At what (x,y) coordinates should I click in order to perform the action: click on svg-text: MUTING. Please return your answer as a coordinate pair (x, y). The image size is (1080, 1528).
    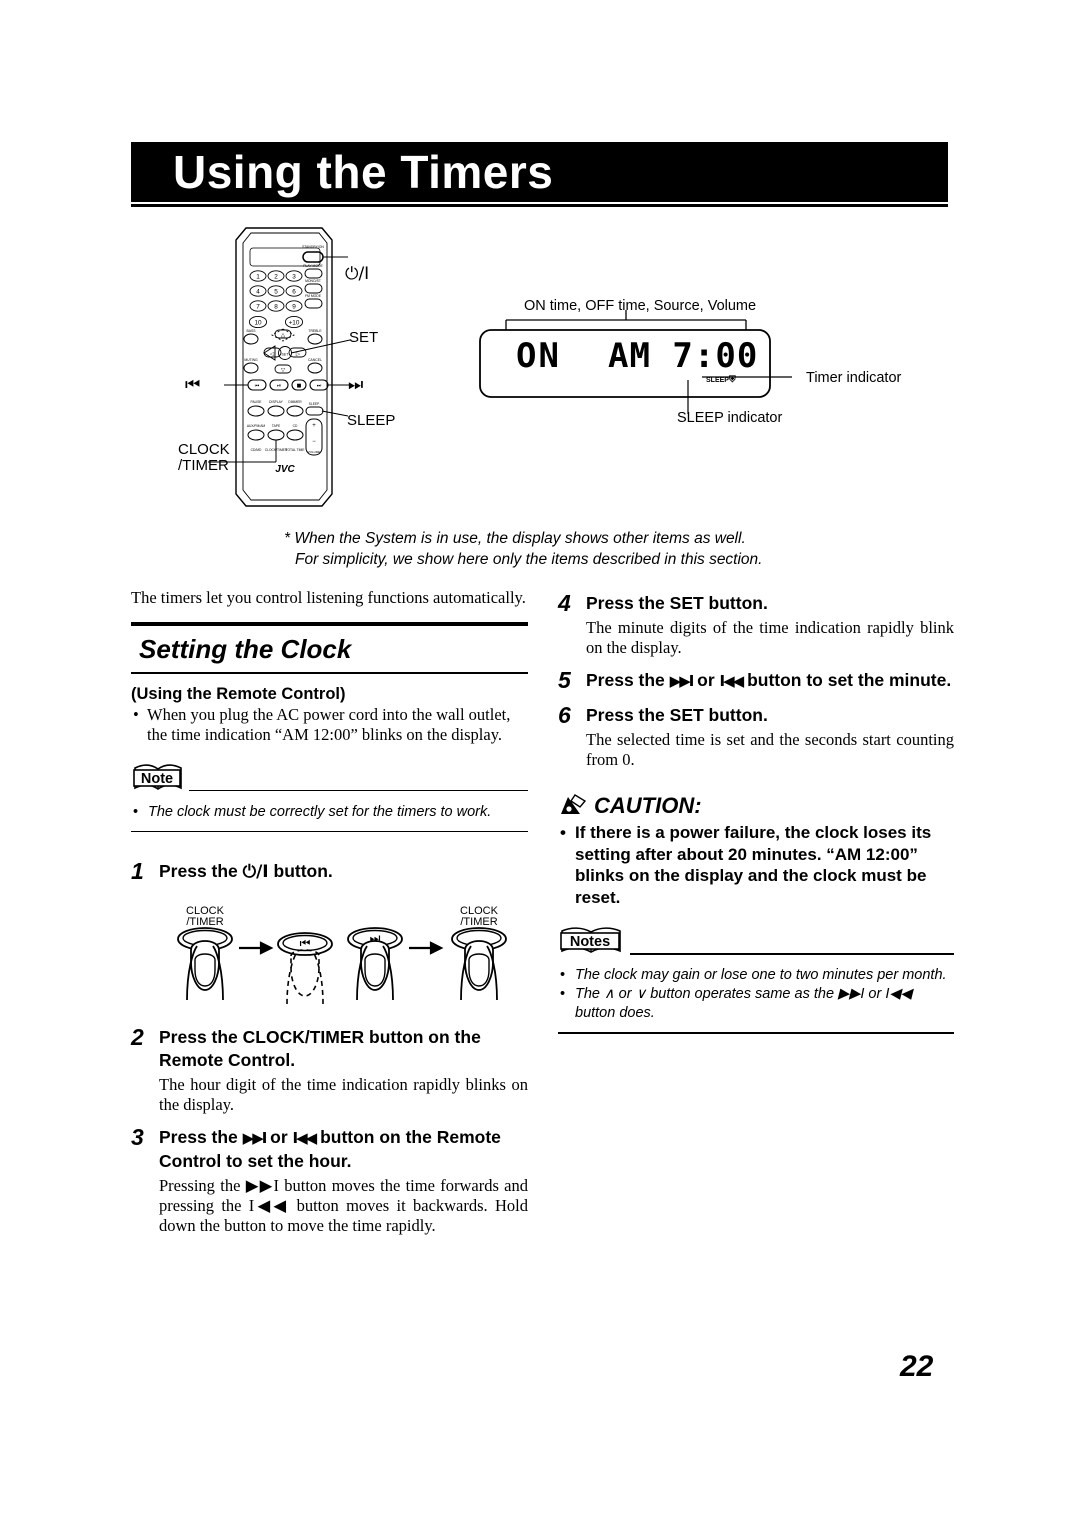
    Looking at the image, I should click on (251, 360).